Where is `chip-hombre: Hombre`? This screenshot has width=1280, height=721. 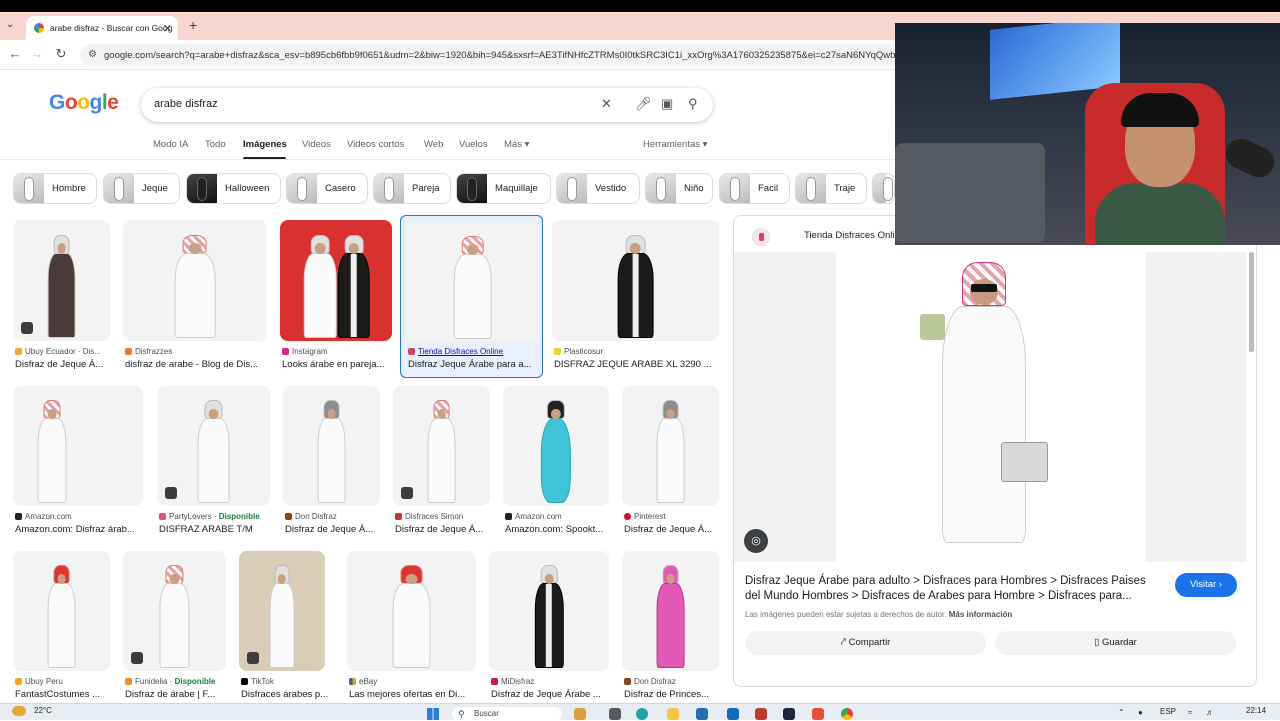
chip-hombre: Hombre is located at coordinates (55, 188).